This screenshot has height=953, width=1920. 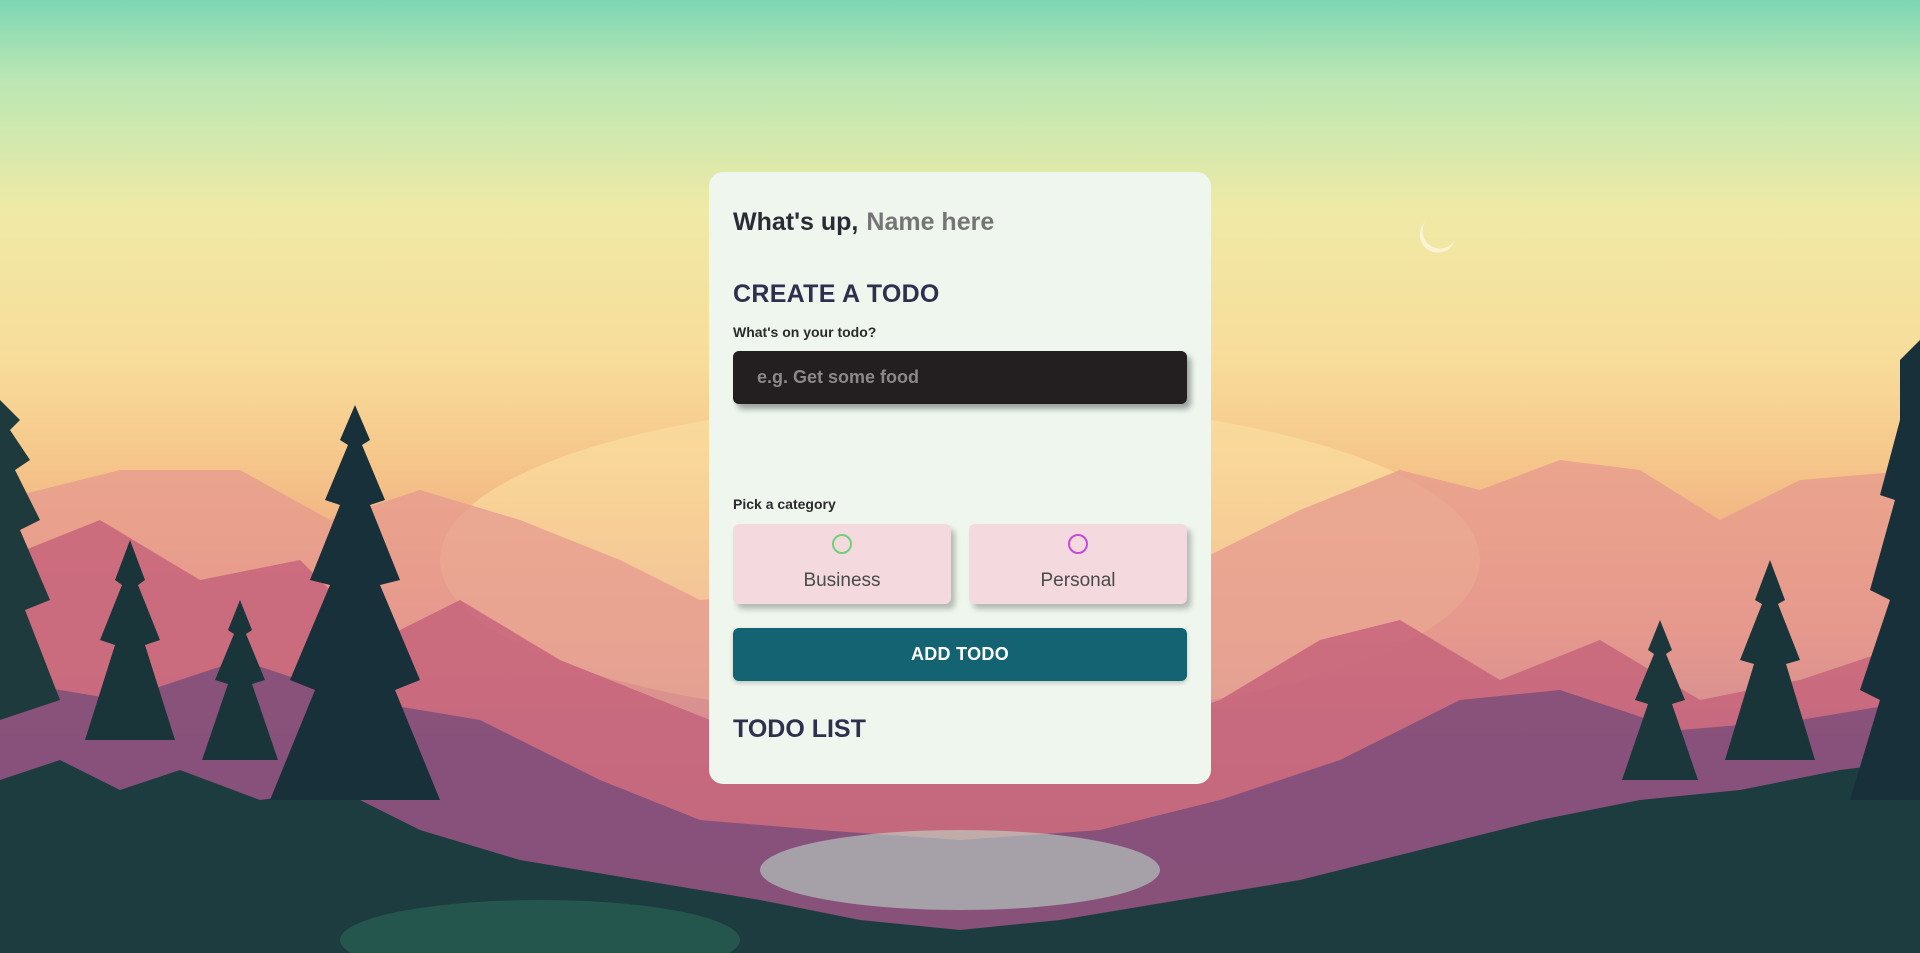 What do you see at coordinates (799, 729) in the screenshot?
I see `todo-list-heading: TODO LIST` at bounding box center [799, 729].